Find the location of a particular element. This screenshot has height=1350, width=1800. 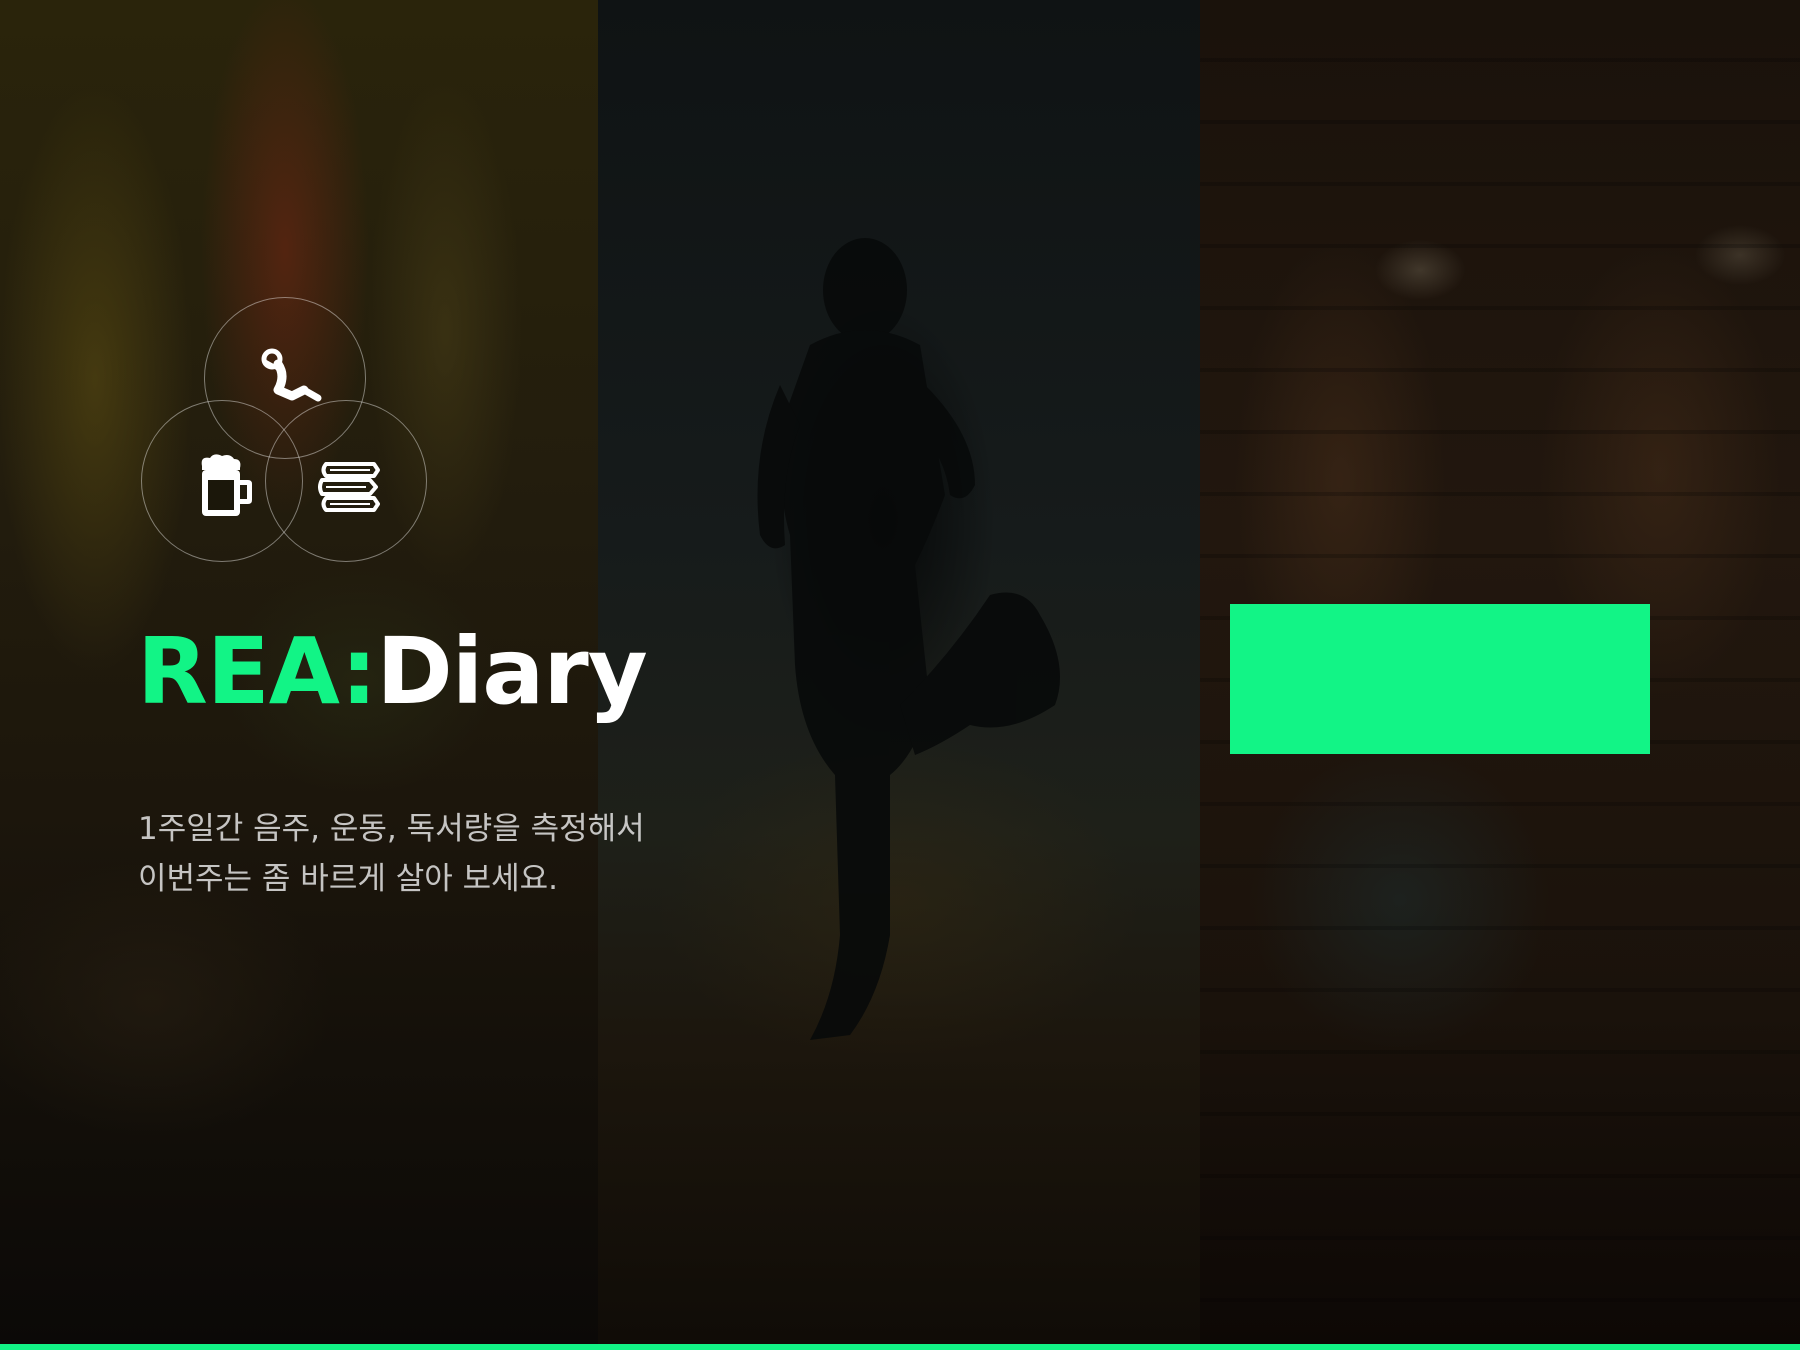

accent-block is located at coordinates (1440, 679).